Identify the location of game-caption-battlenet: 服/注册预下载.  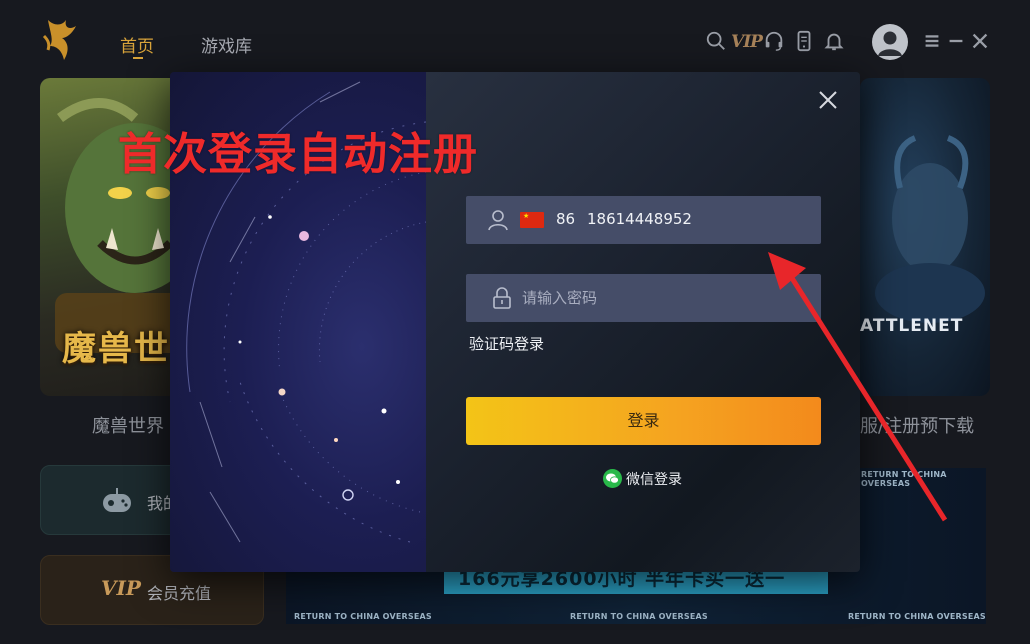
(917, 426).